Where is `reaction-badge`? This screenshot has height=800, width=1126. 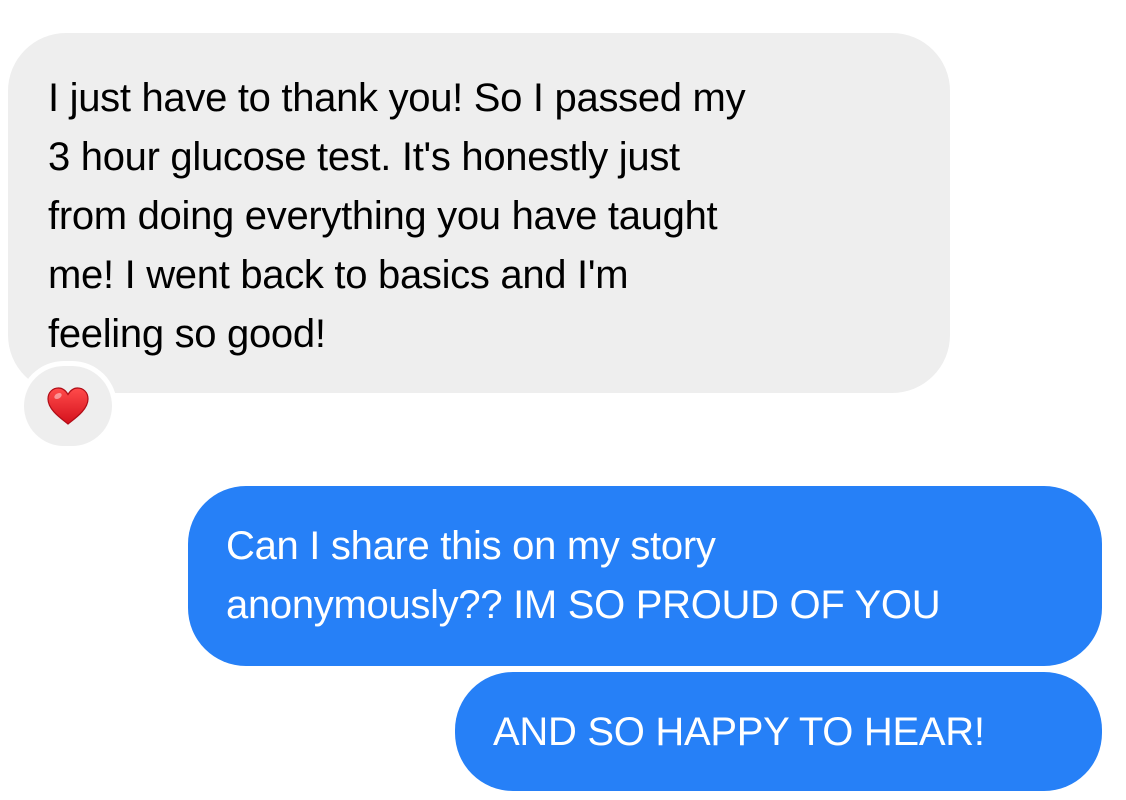 reaction-badge is located at coordinates (68, 406).